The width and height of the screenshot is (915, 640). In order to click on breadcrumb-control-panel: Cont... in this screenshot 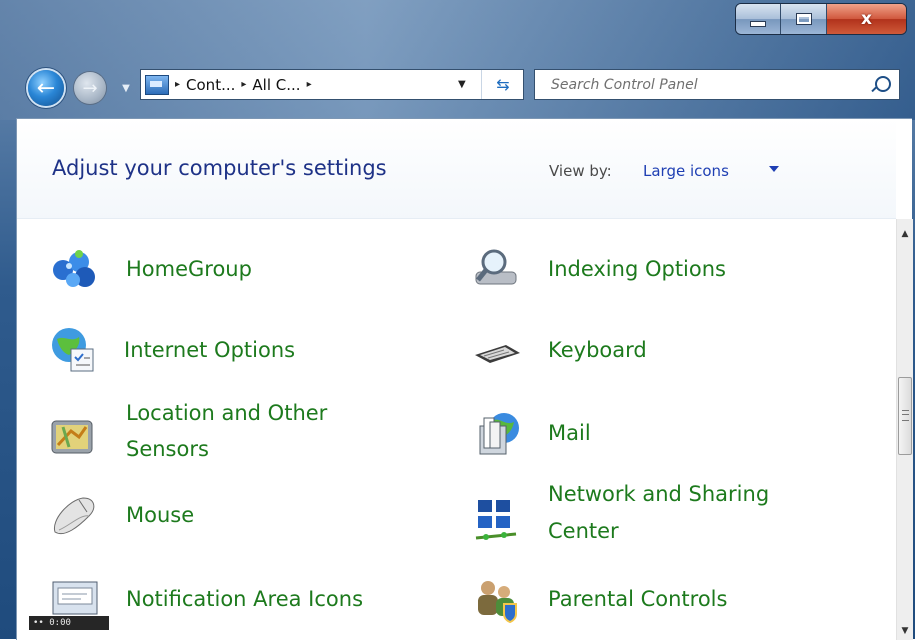, I will do `click(210, 85)`.